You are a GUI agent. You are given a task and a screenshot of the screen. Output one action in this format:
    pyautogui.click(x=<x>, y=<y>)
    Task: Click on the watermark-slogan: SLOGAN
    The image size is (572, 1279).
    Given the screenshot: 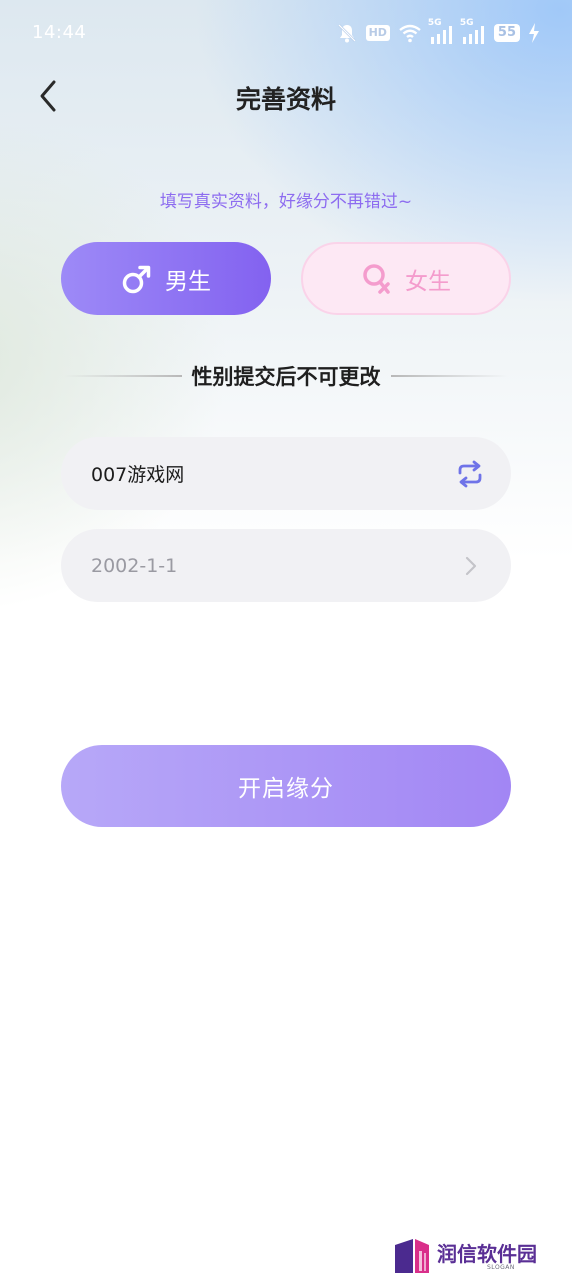 What is the action you would take?
    pyautogui.click(x=501, y=1267)
    